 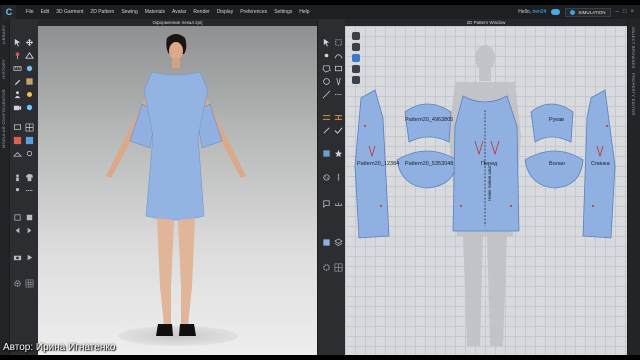 I want to click on view-left-icon, so click(x=17, y=228).